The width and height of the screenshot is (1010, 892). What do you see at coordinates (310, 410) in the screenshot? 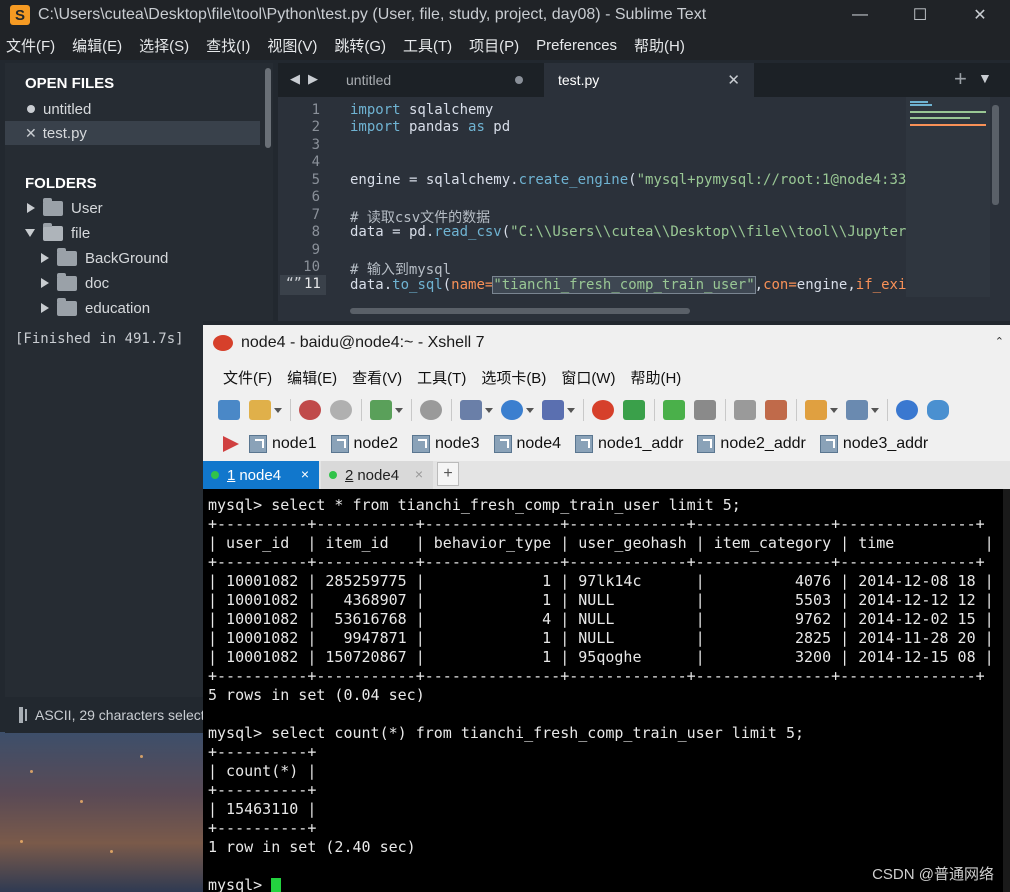
I see `connect-icon` at bounding box center [310, 410].